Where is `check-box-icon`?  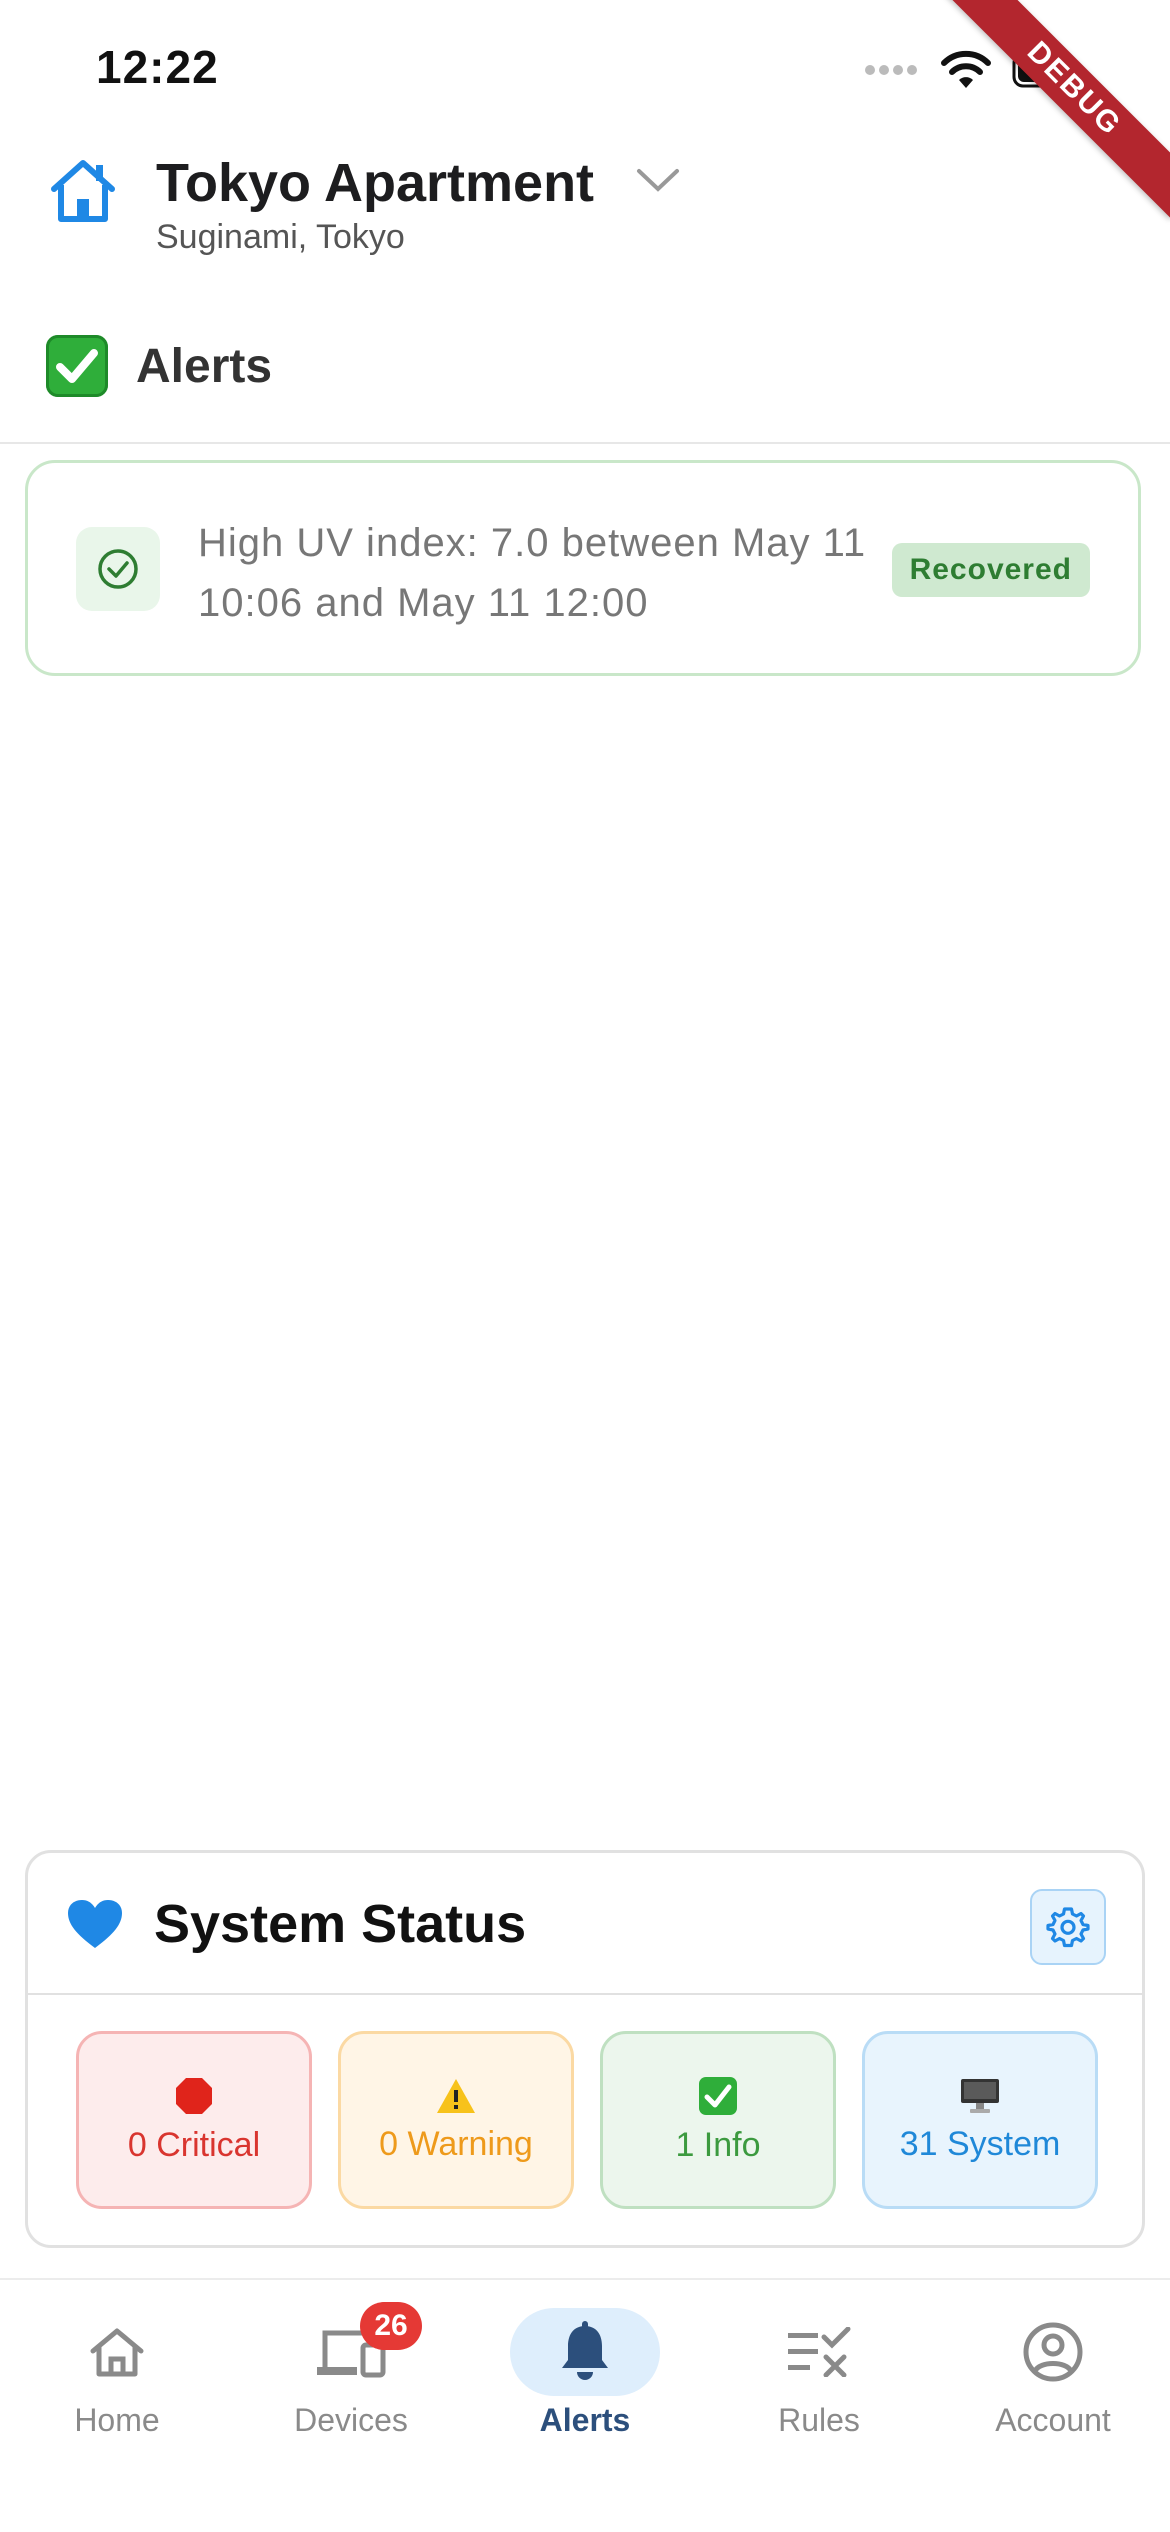
check-box-icon is located at coordinates (718, 2095).